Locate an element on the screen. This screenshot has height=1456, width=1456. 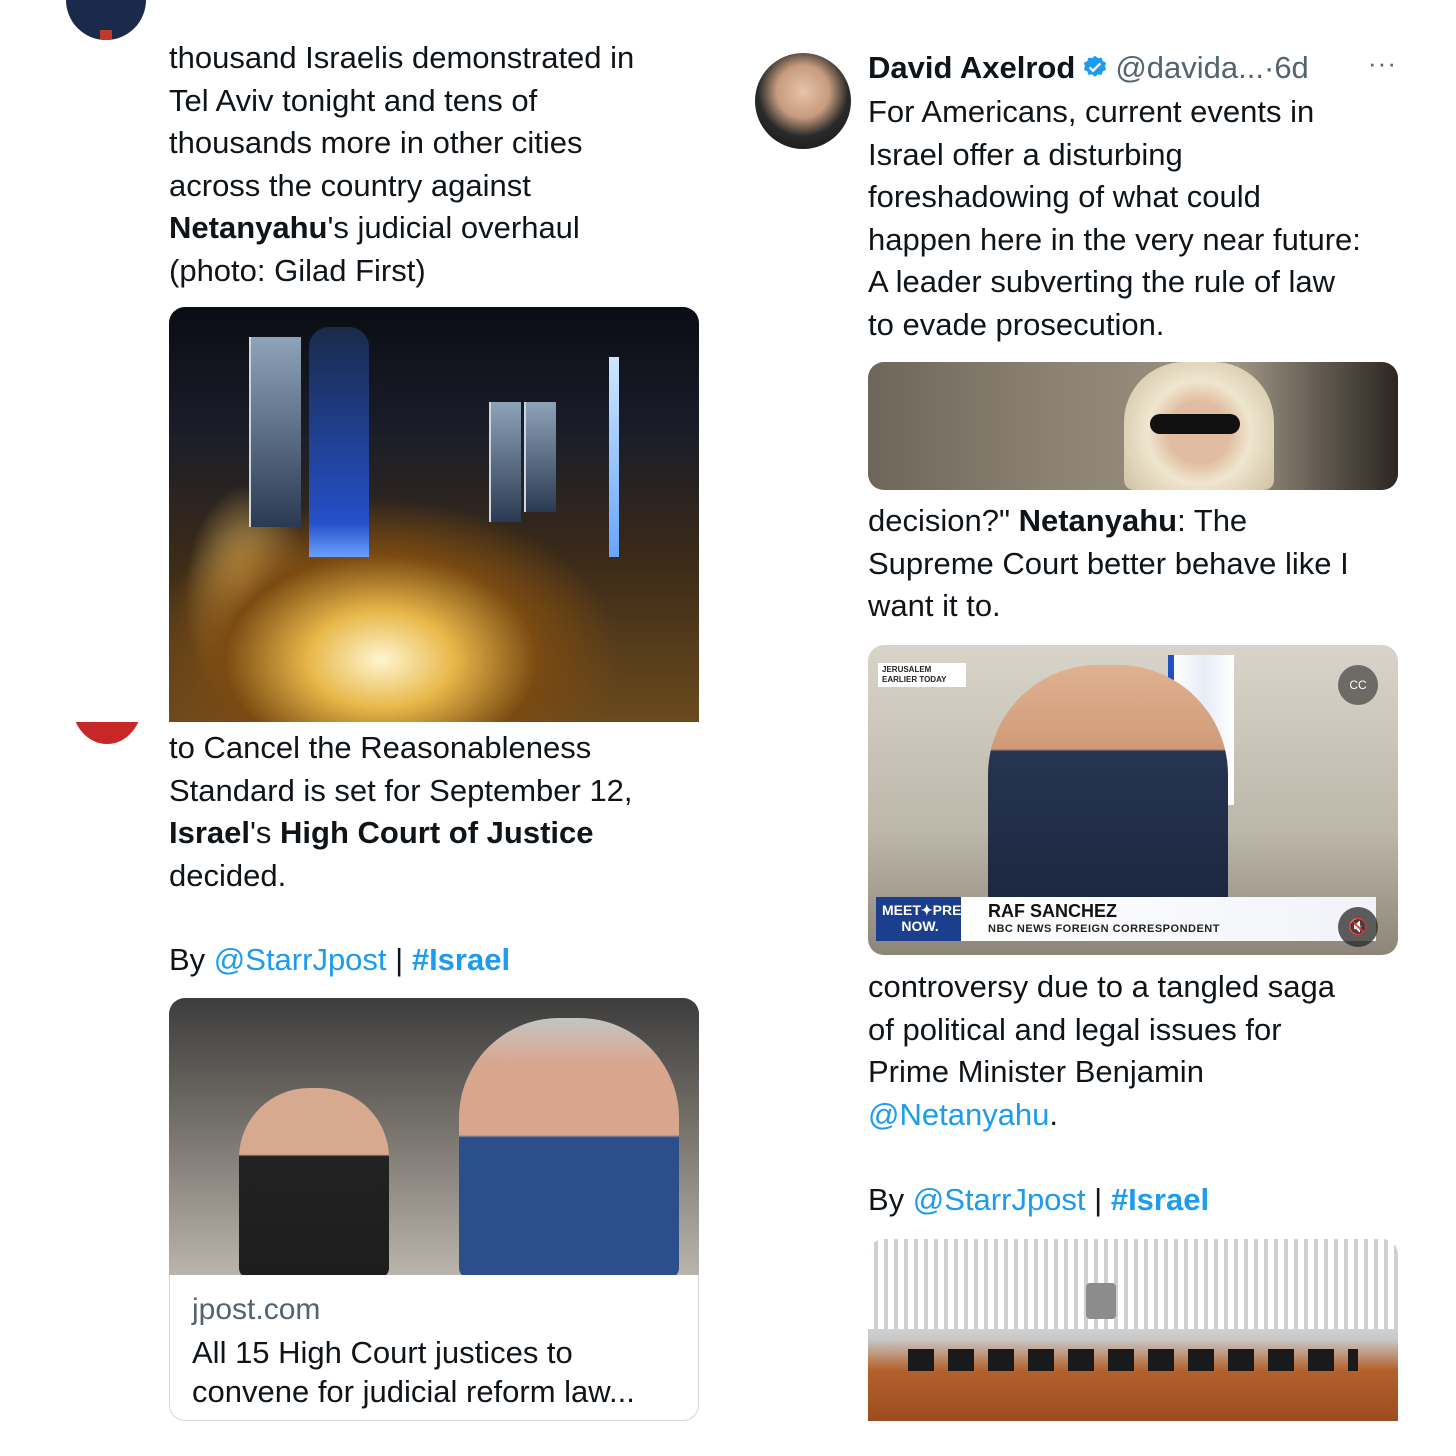
tweet-line: thousands more in other cities is located at coordinates (376, 142).